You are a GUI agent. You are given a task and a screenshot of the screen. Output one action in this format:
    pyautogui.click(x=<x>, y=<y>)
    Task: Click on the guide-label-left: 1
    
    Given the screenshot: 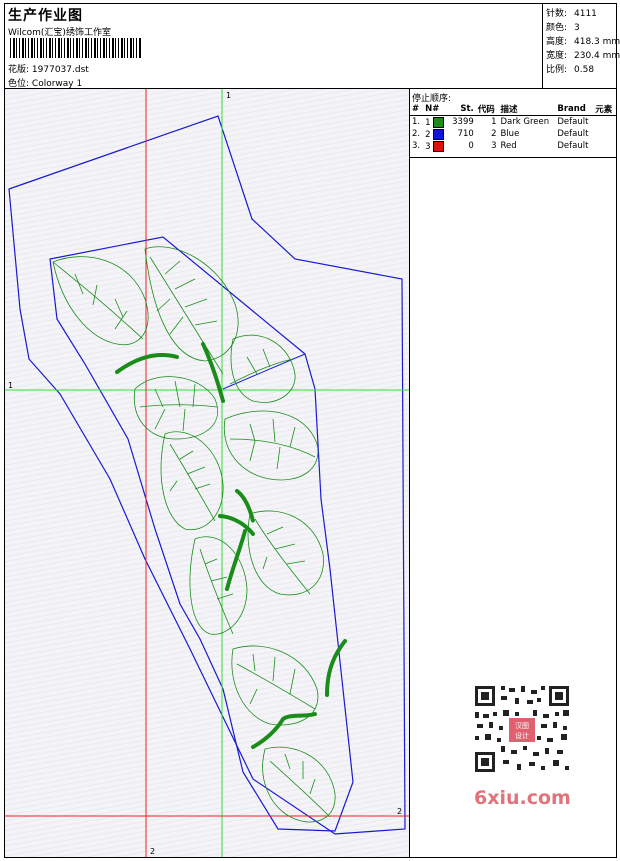 What is the action you would take?
    pyautogui.click(x=11, y=385)
    